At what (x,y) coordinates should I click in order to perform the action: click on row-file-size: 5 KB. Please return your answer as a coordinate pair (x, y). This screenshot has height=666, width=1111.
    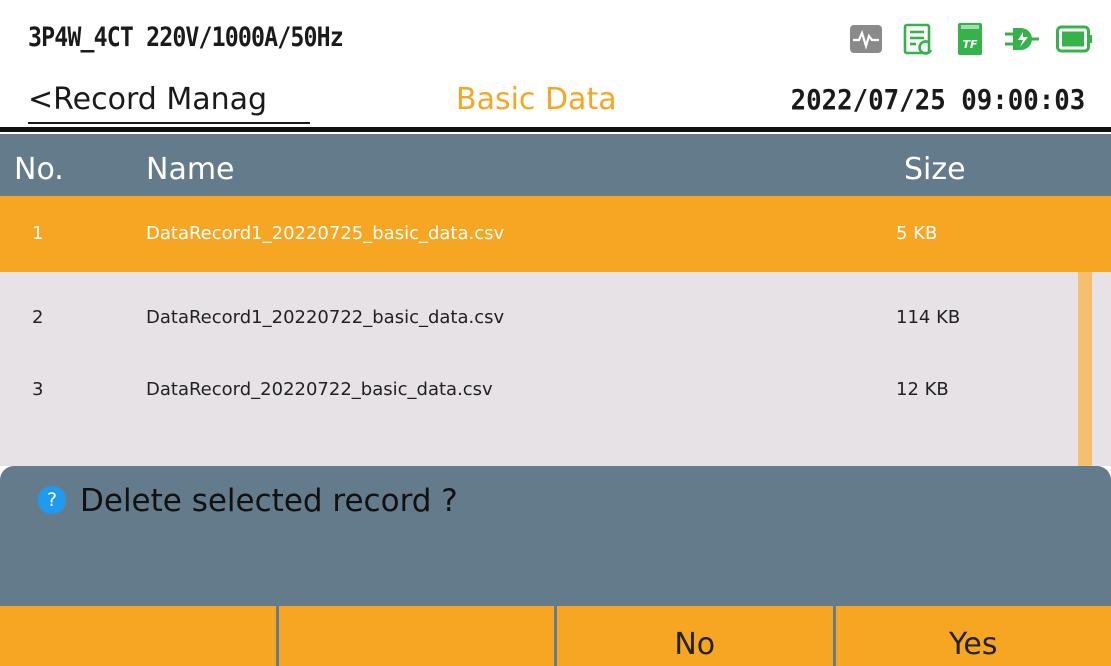
    Looking at the image, I should click on (917, 233).